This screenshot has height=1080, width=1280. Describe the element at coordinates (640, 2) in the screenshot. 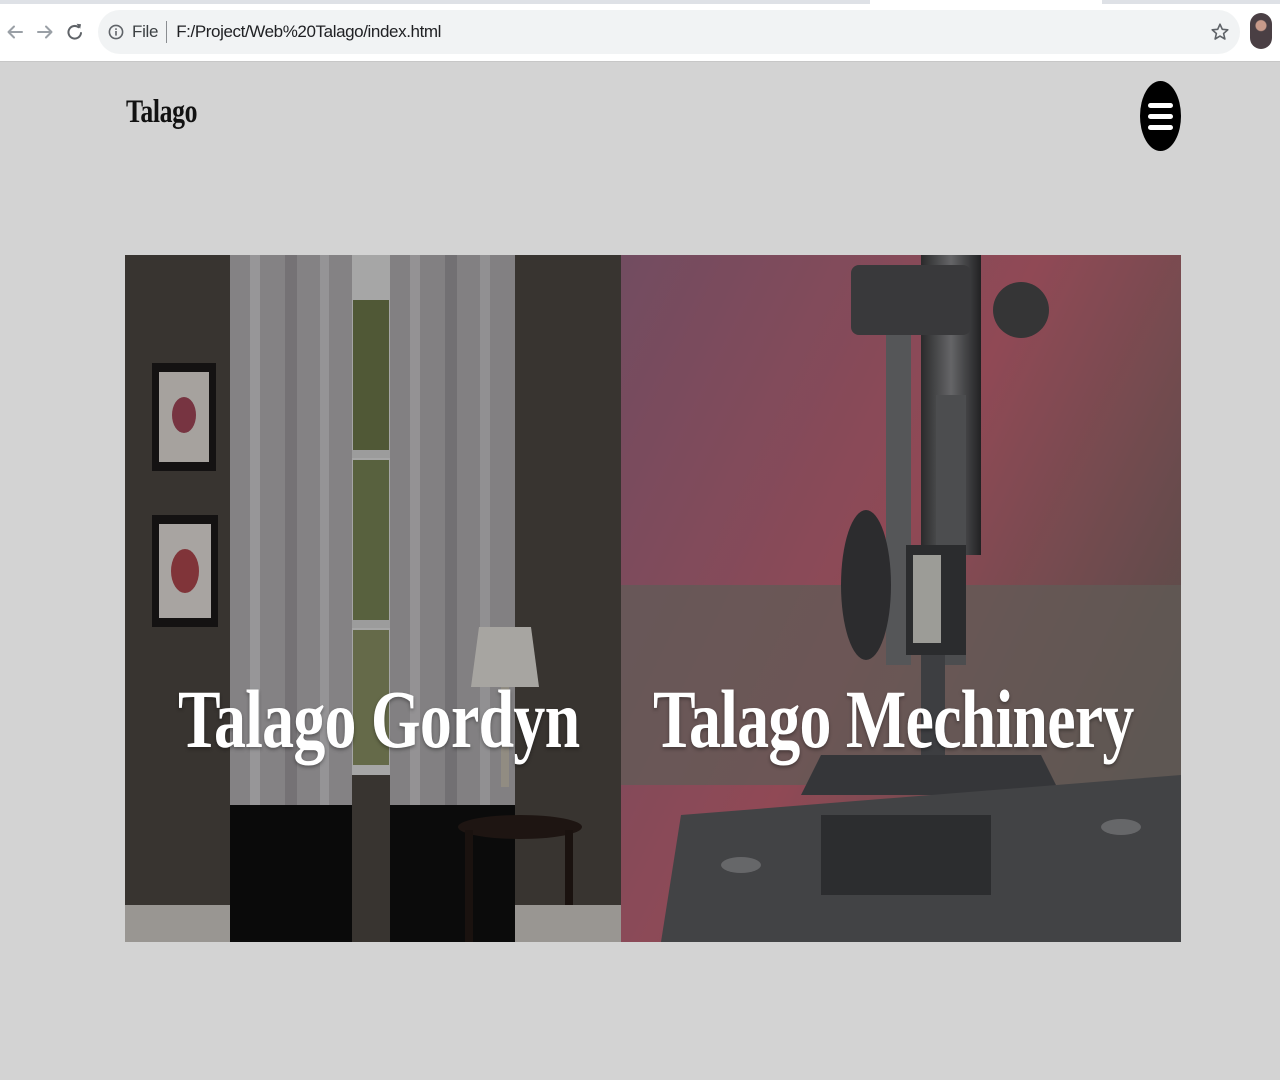

I see `tab-strip-edge` at that location.